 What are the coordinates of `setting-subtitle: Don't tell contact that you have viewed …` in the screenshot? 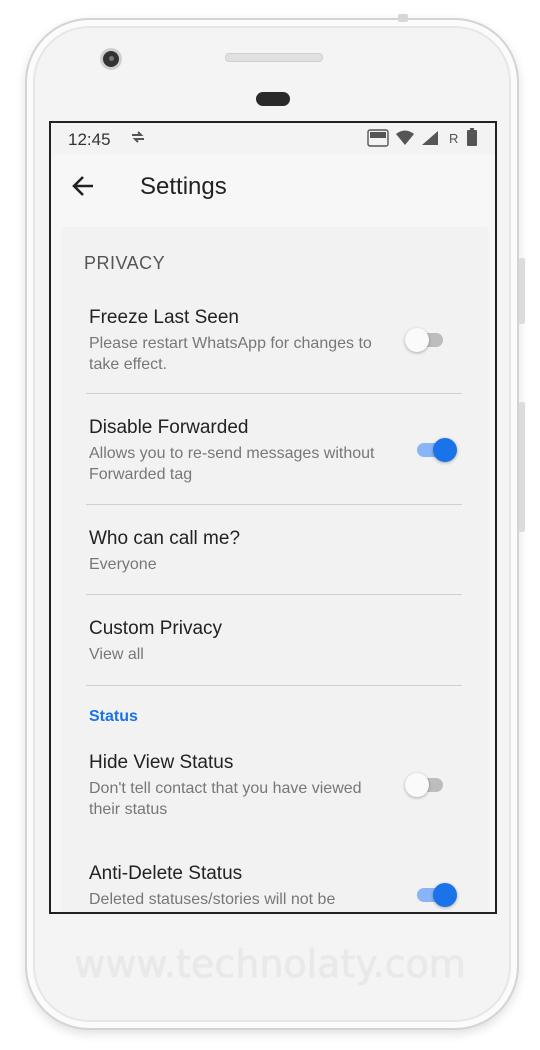 It's located at (225, 799).